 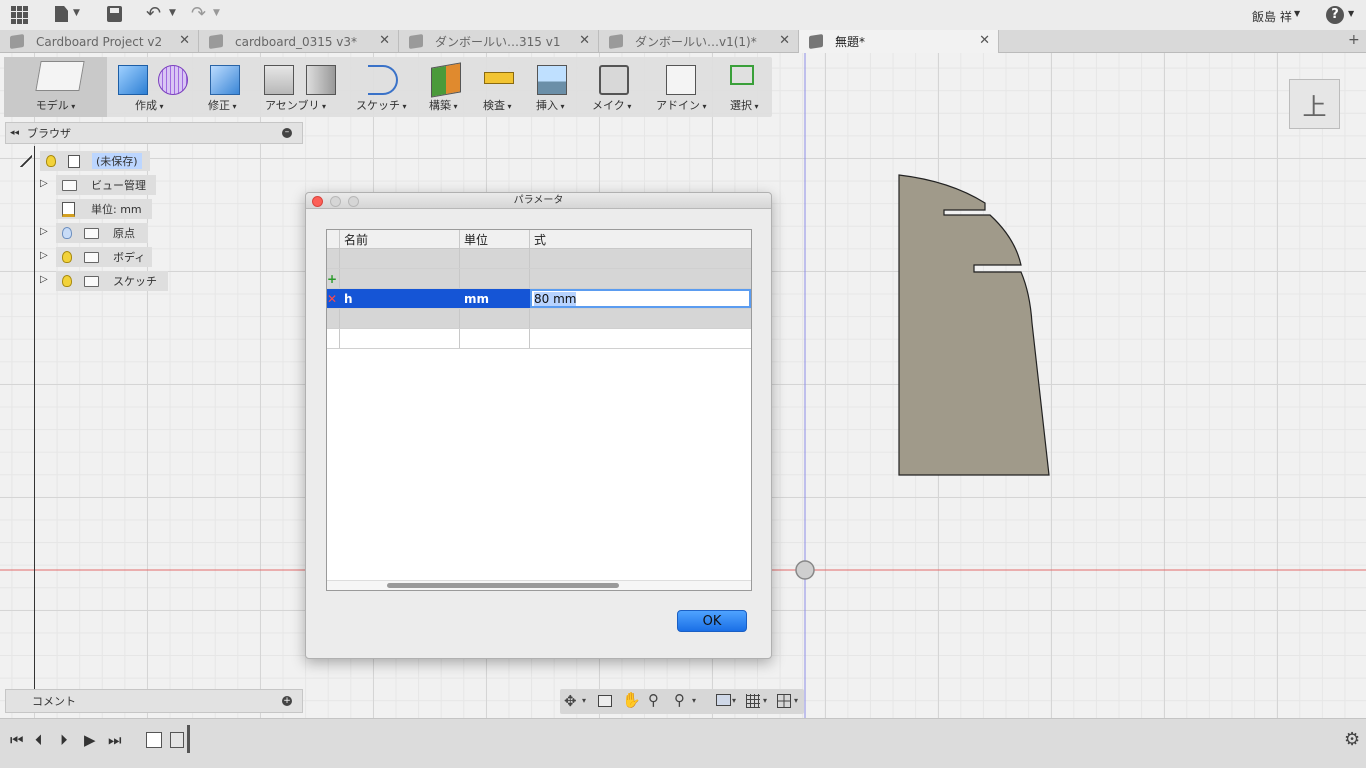 I want to click on viewports-icon, so click(x=784, y=701).